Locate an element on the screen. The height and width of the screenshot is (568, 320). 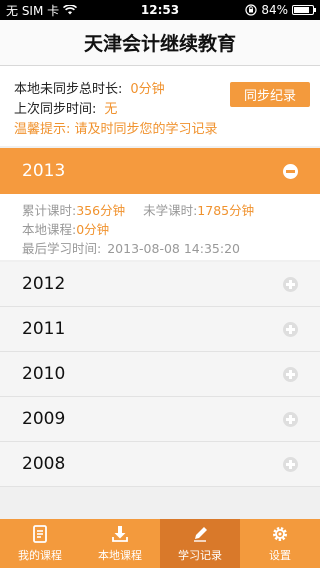
document-icon is located at coordinates (40, 534).